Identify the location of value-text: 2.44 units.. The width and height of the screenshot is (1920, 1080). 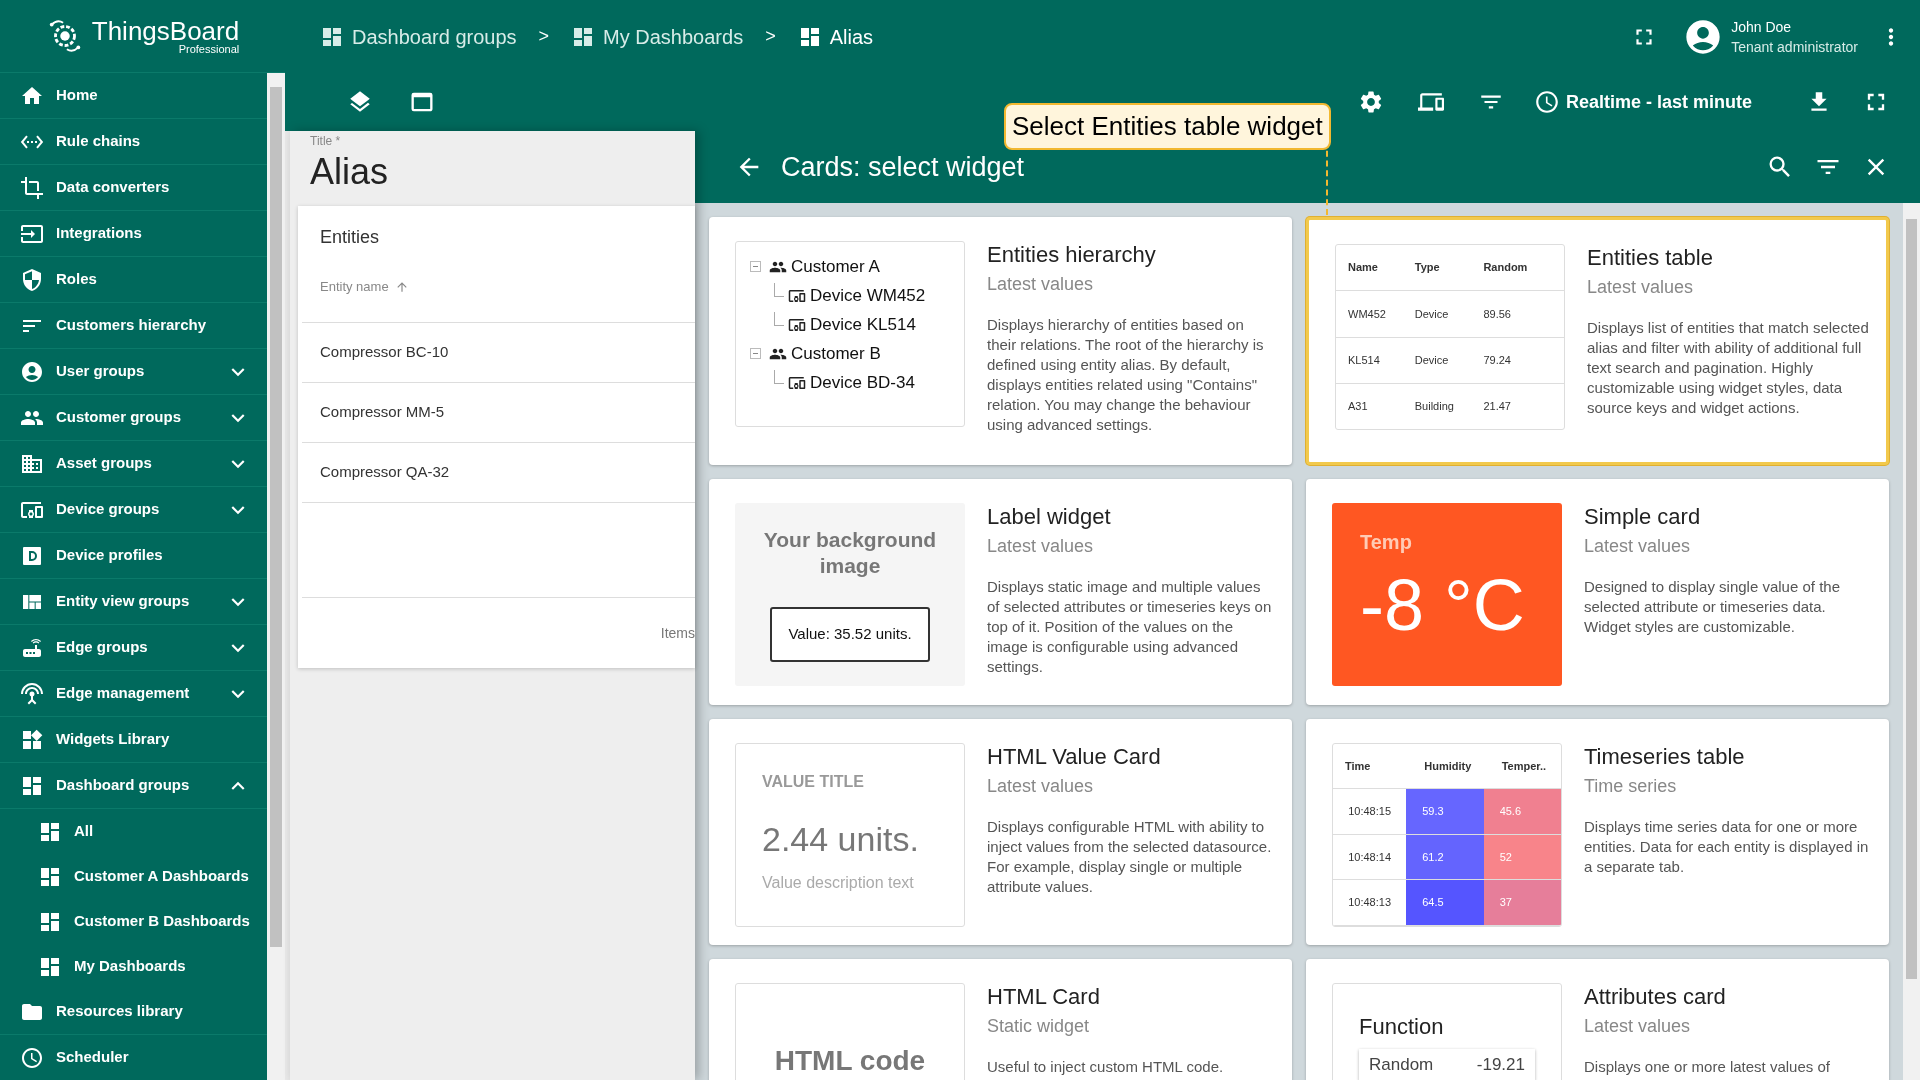
(841, 839).